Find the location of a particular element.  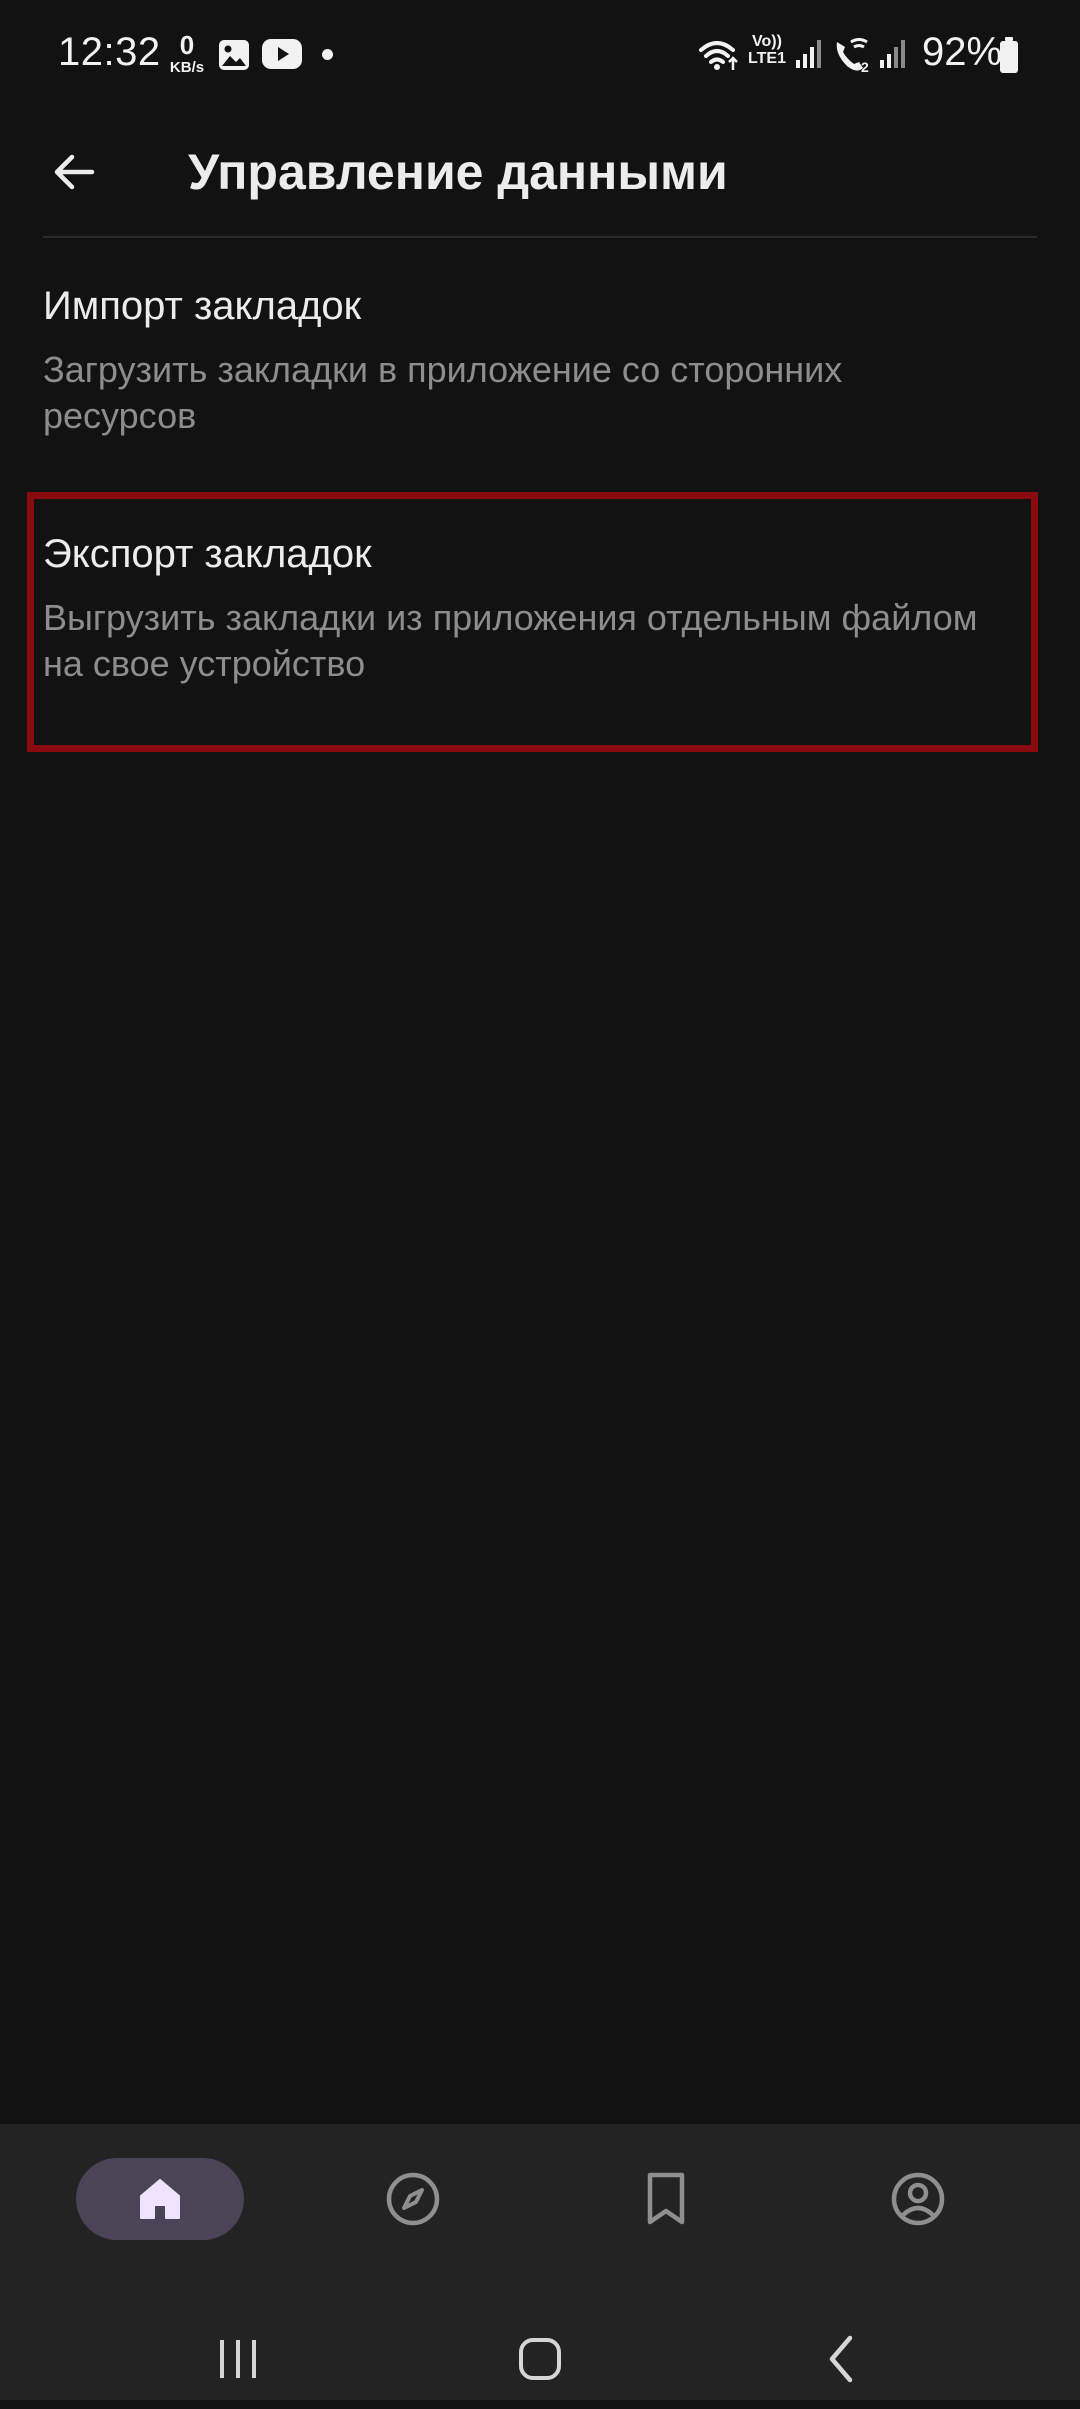

arrow-left-icon is located at coordinates (74, 172).